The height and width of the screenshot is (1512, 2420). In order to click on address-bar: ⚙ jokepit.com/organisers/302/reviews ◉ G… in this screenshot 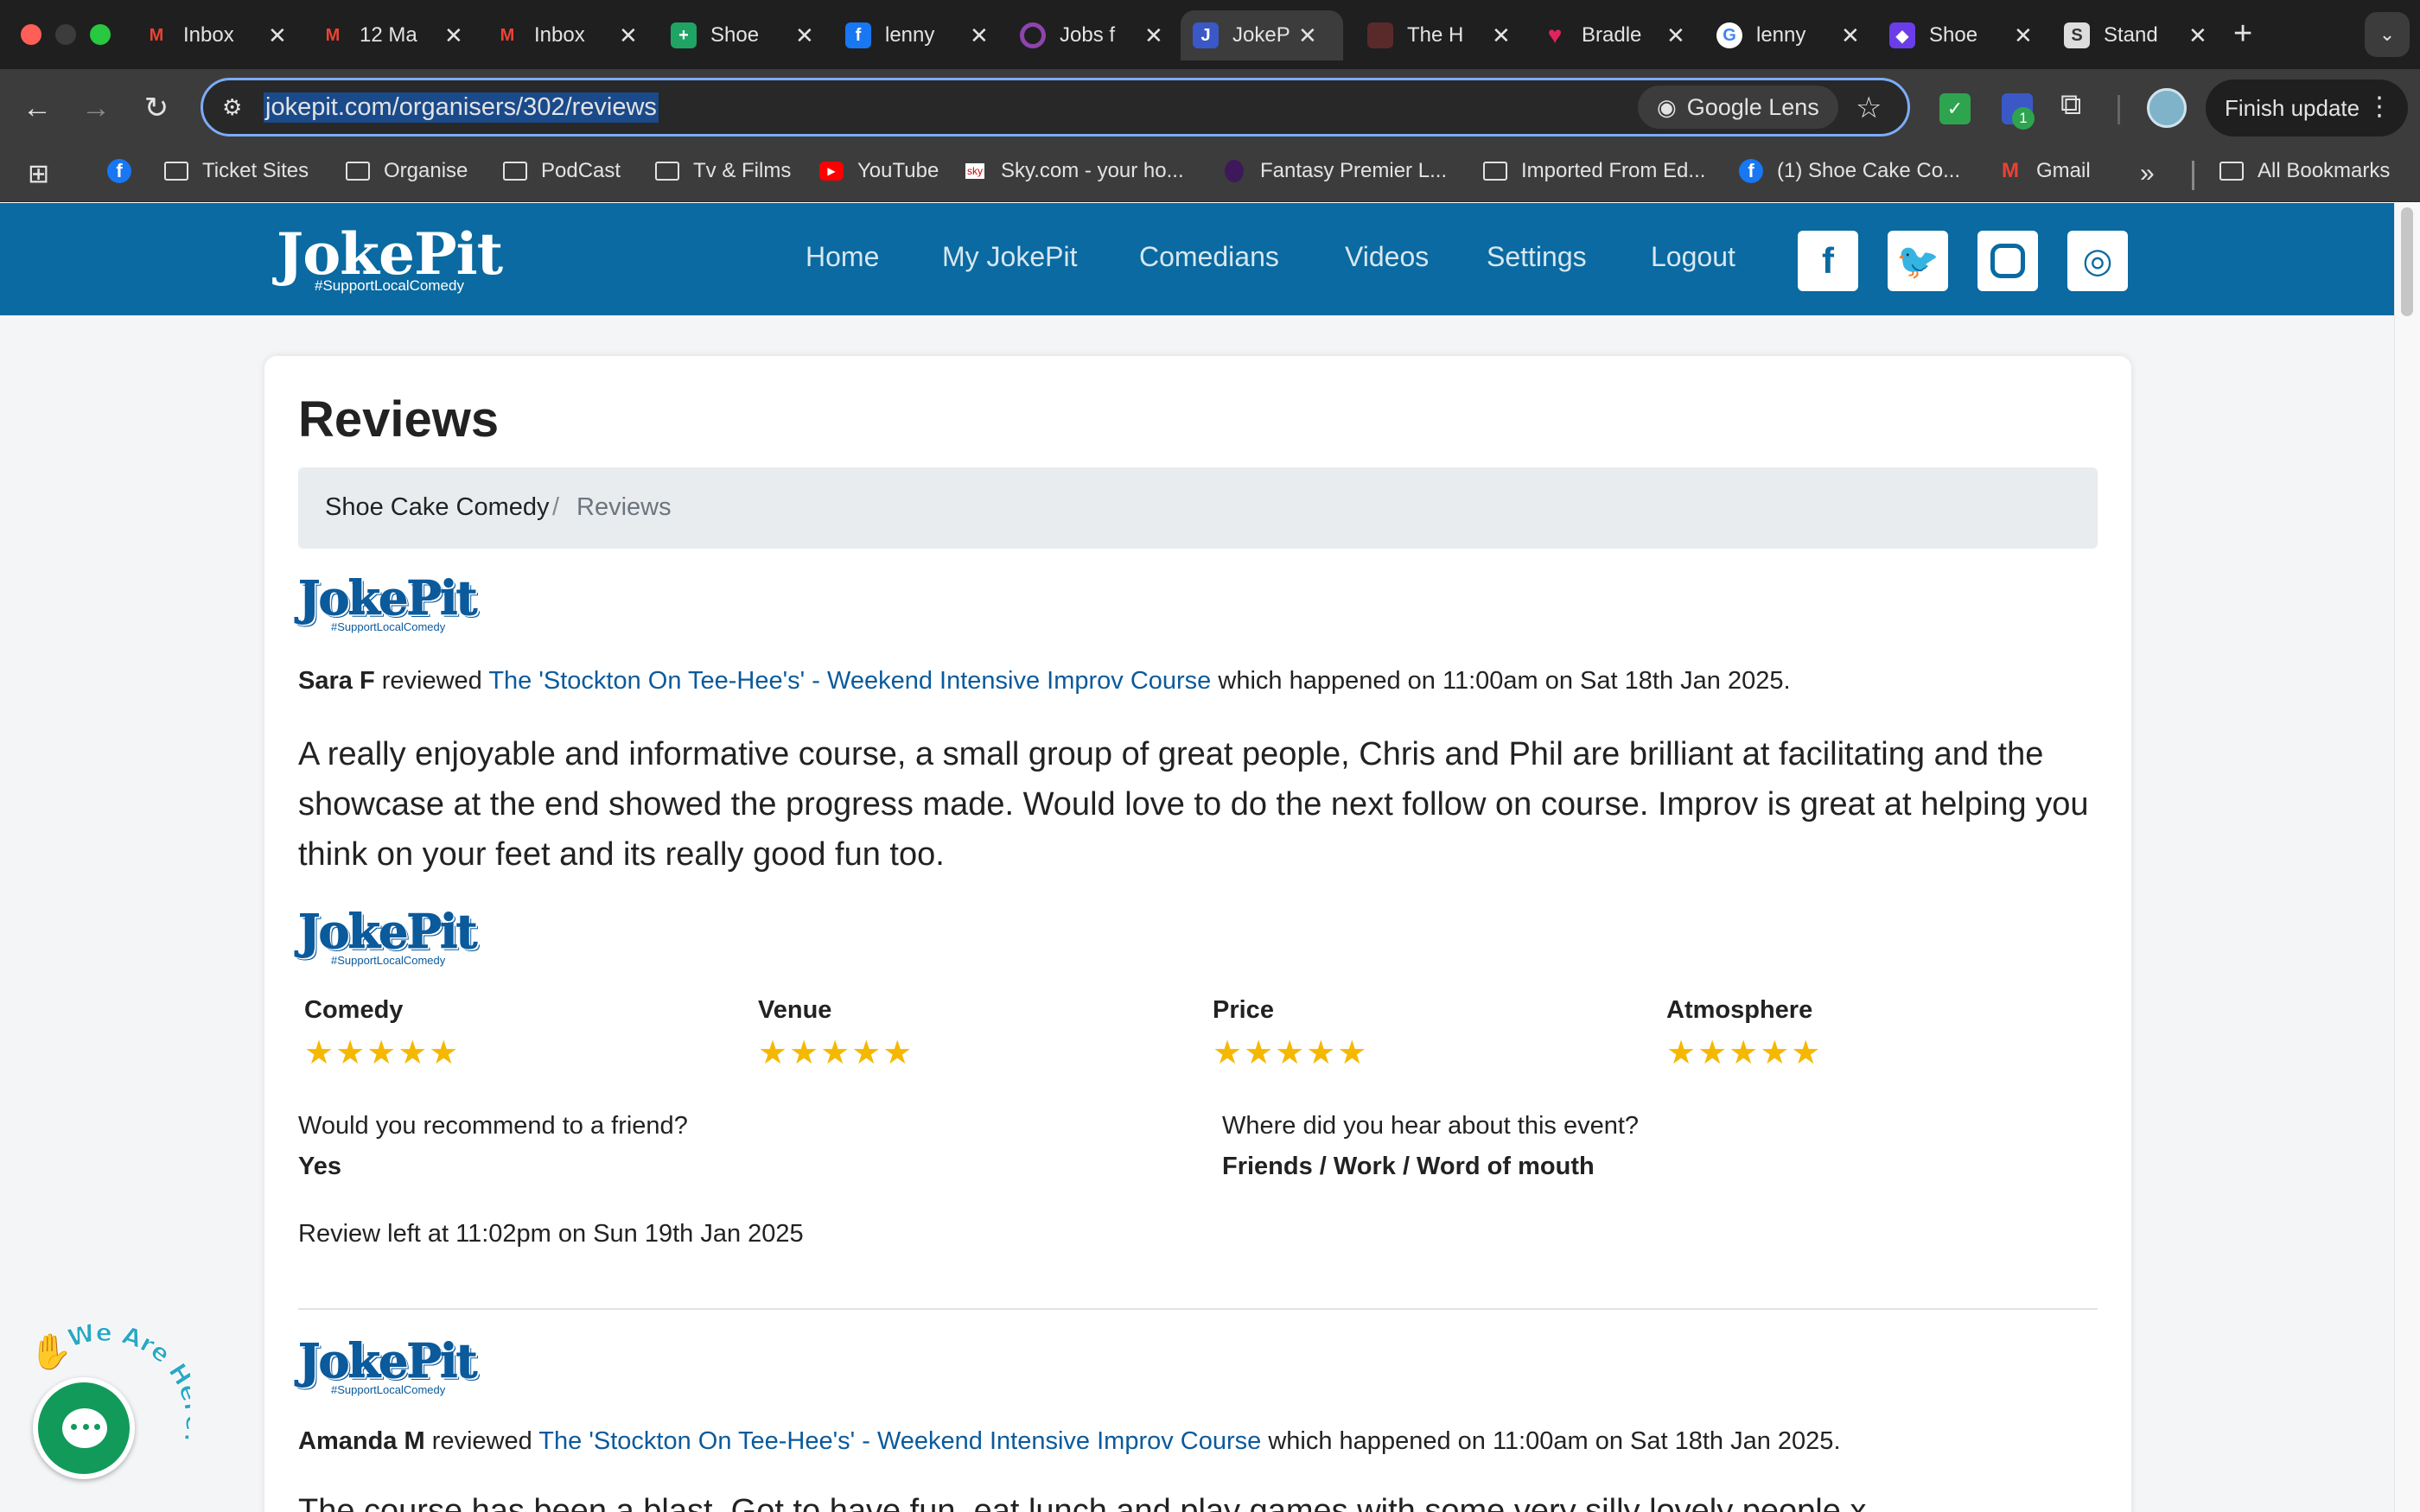, I will do `click(1055, 107)`.